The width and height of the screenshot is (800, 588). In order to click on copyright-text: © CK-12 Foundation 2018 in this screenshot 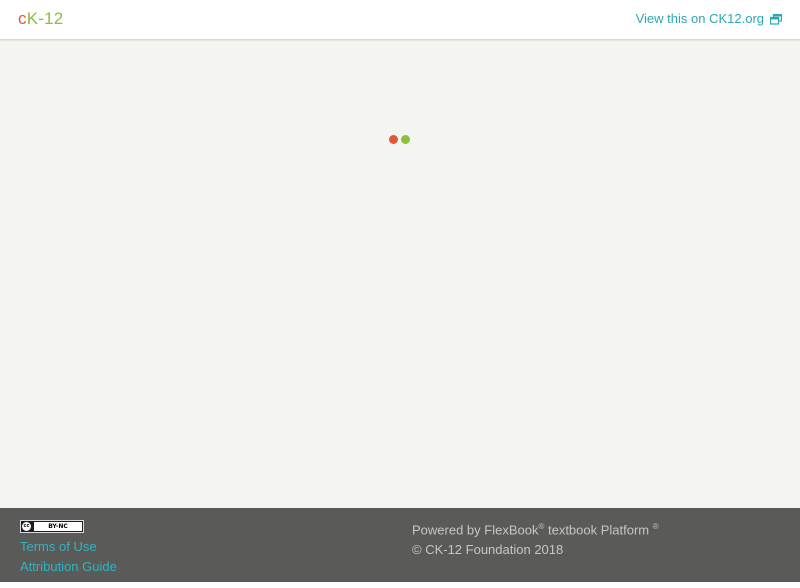, I will do `click(488, 550)`.